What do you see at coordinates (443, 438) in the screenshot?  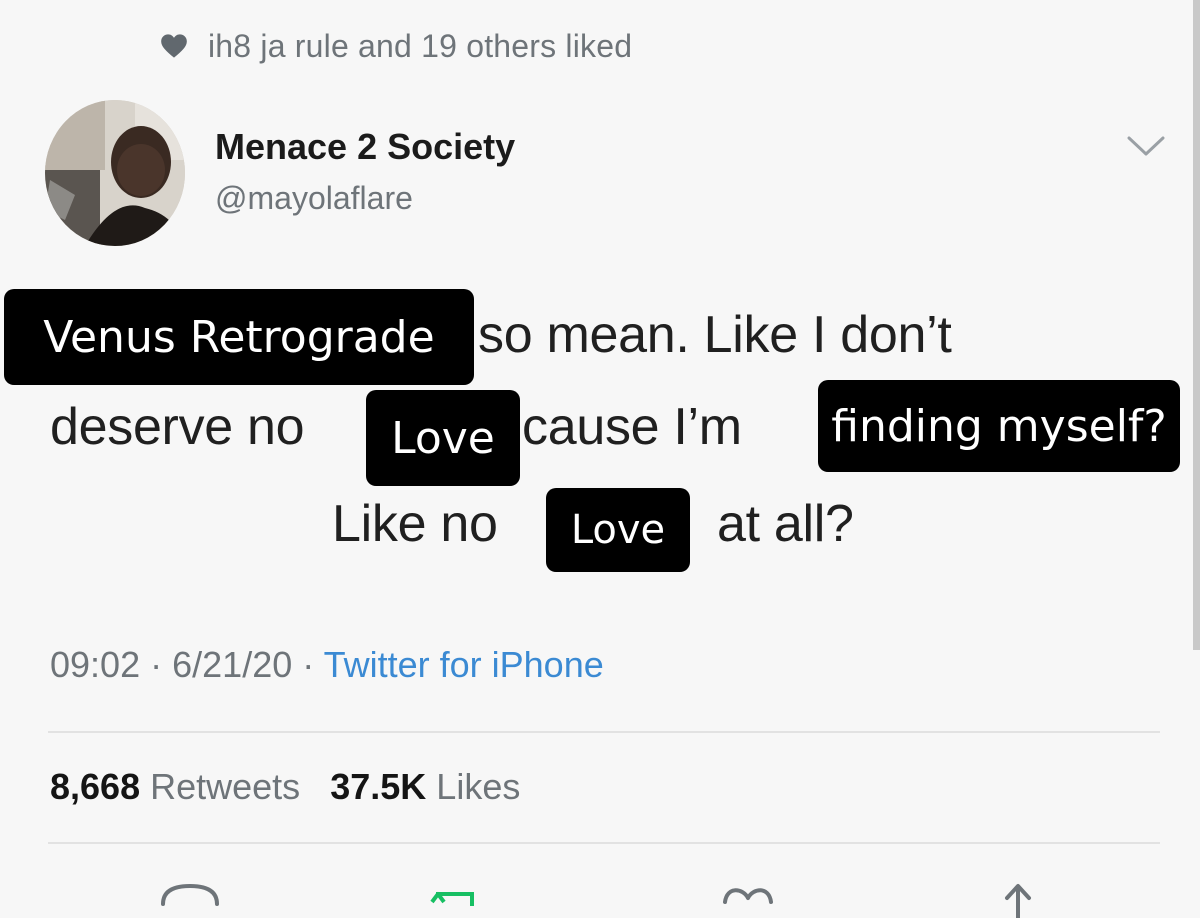 I see `sticker-love: Love` at bounding box center [443, 438].